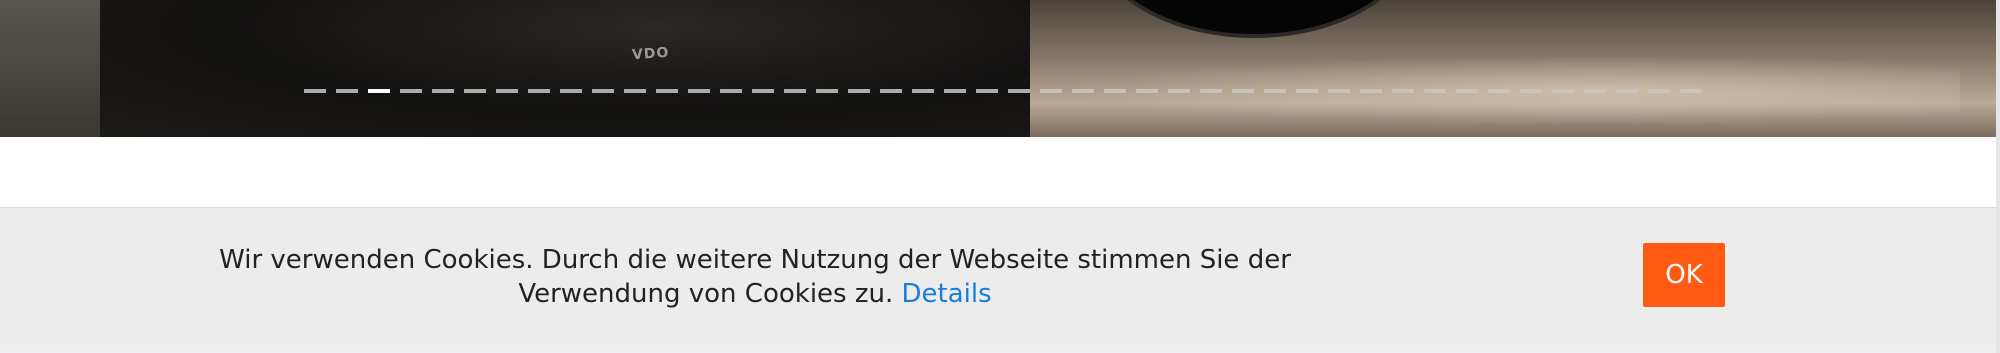  What do you see at coordinates (50, 68) in the screenshot?
I see `hero-image-left-panel` at bounding box center [50, 68].